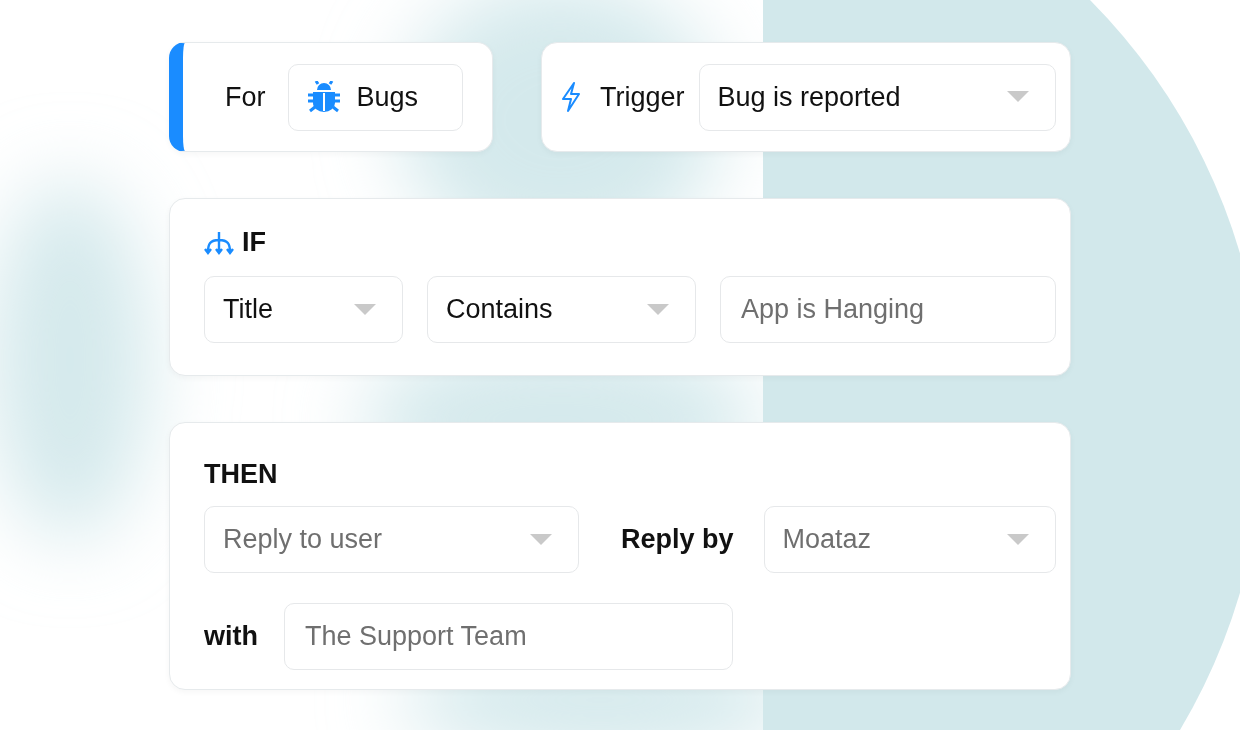 Image resolution: width=1240 pixels, height=730 pixels. What do you see at coordinates (877, 97) in the screenshot?
I see `dropdown: Bug is reported` at bounding box center [877, 97].